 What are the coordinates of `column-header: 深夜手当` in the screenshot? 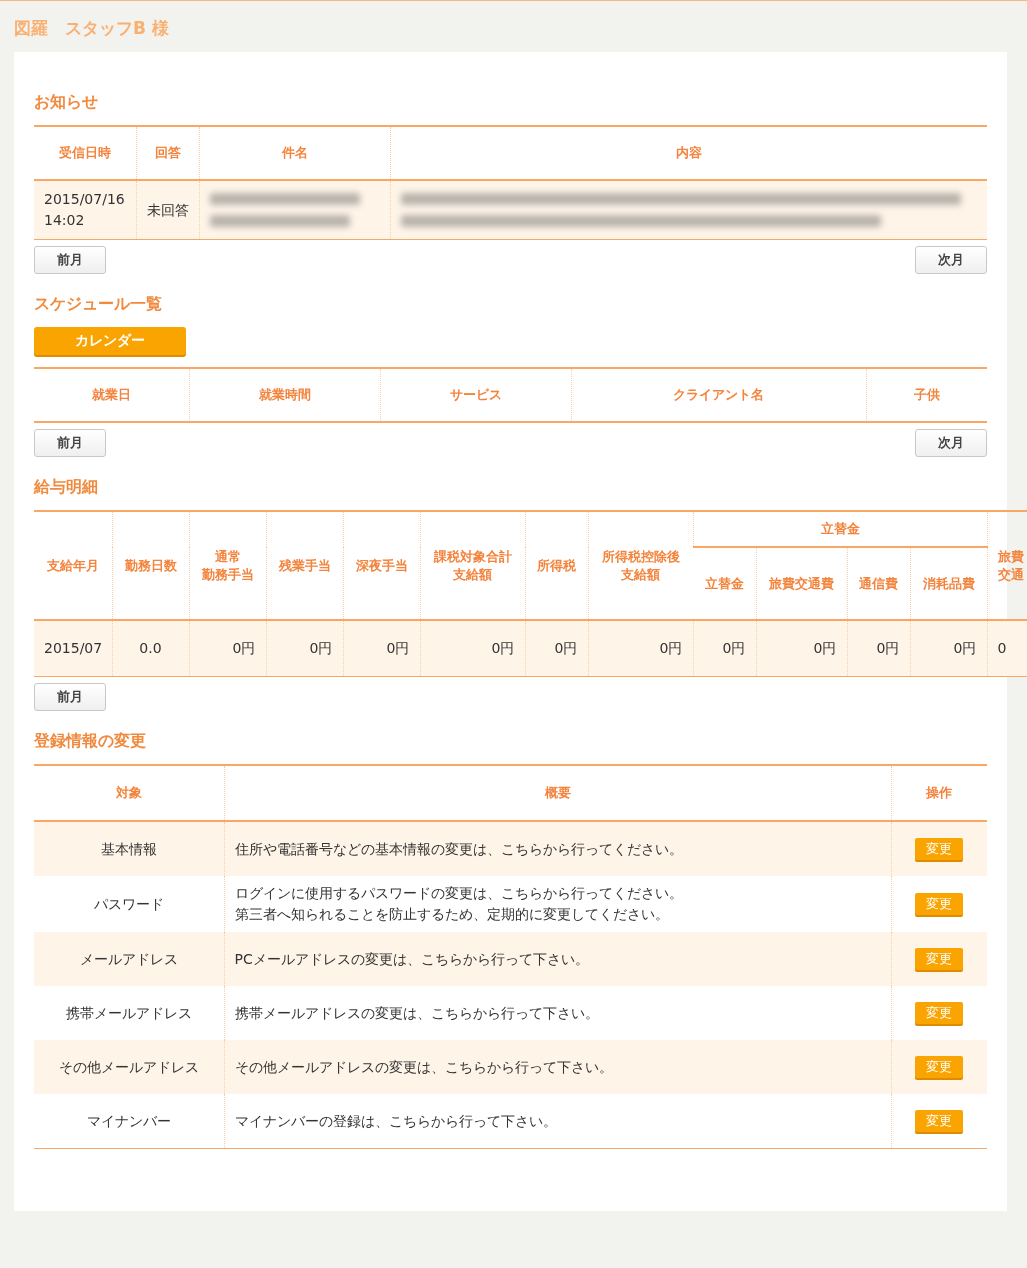 It's located at (381, 565).